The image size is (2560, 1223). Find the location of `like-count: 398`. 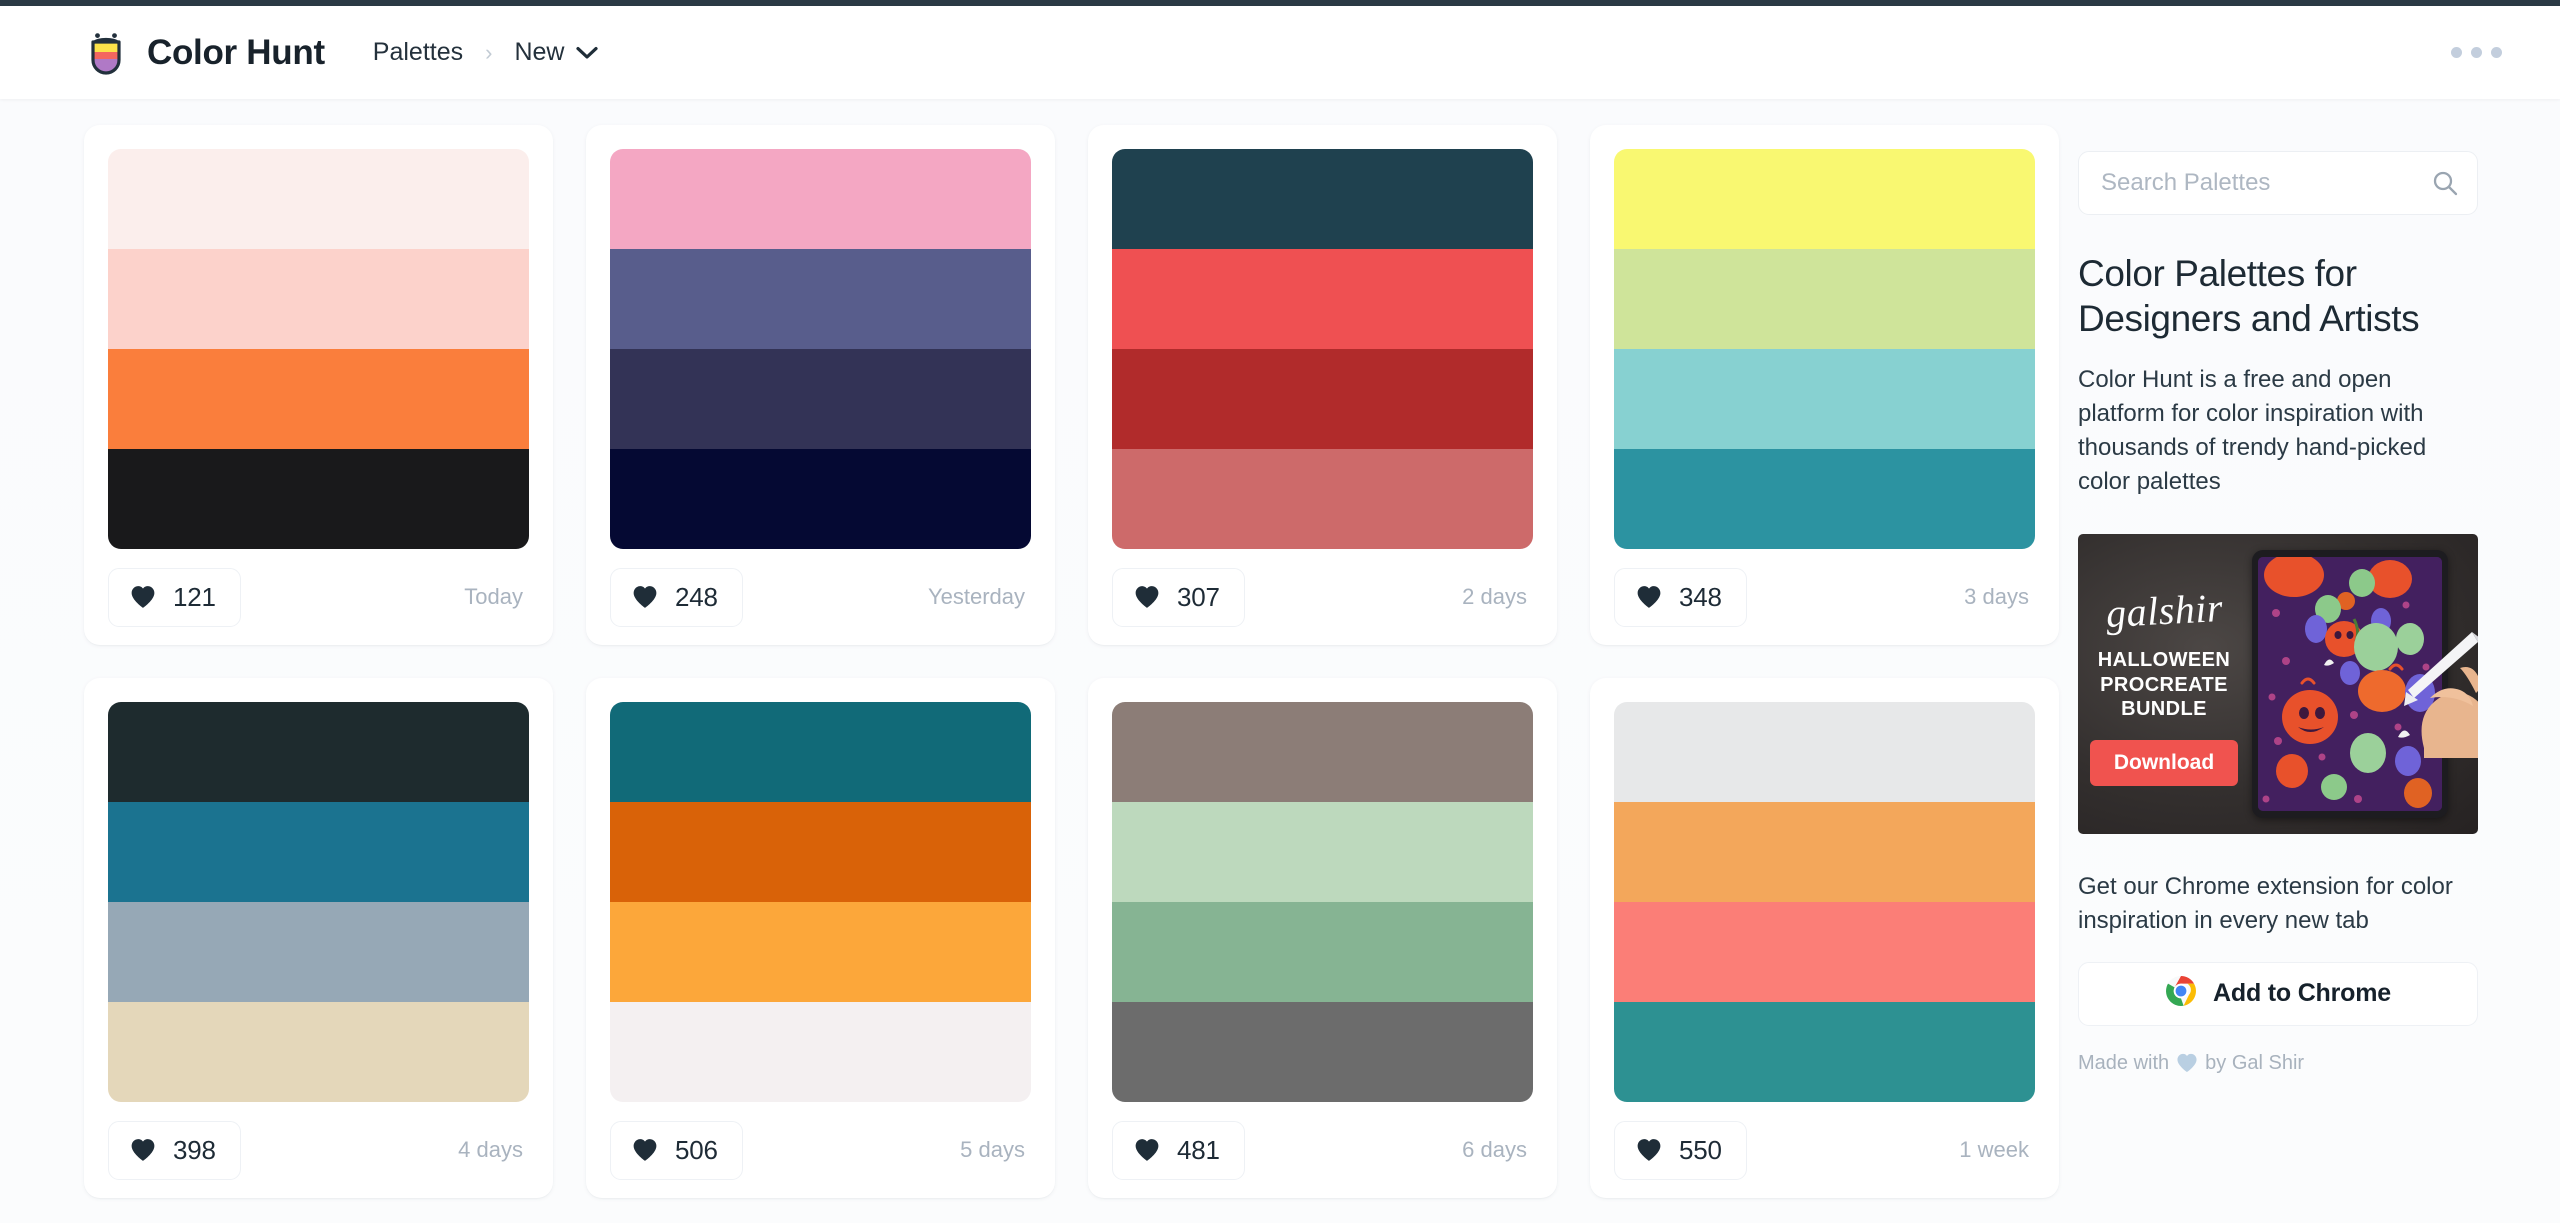

like-count: 398 is located at coordinates (194, 1149).